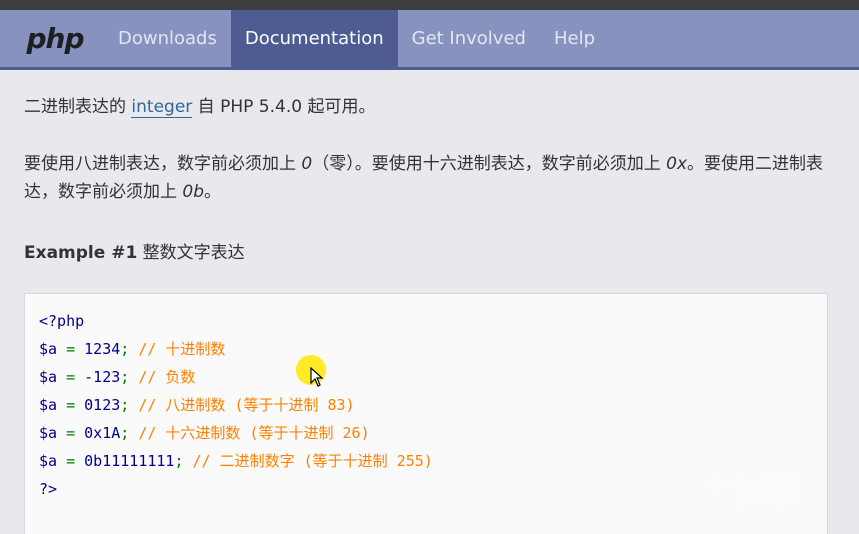 The image size is (859, 534). What do you see at coordinates (191, 253) in the screenshot?
I see `example-title: 整数文字表达` at bounding box center [191, 253].